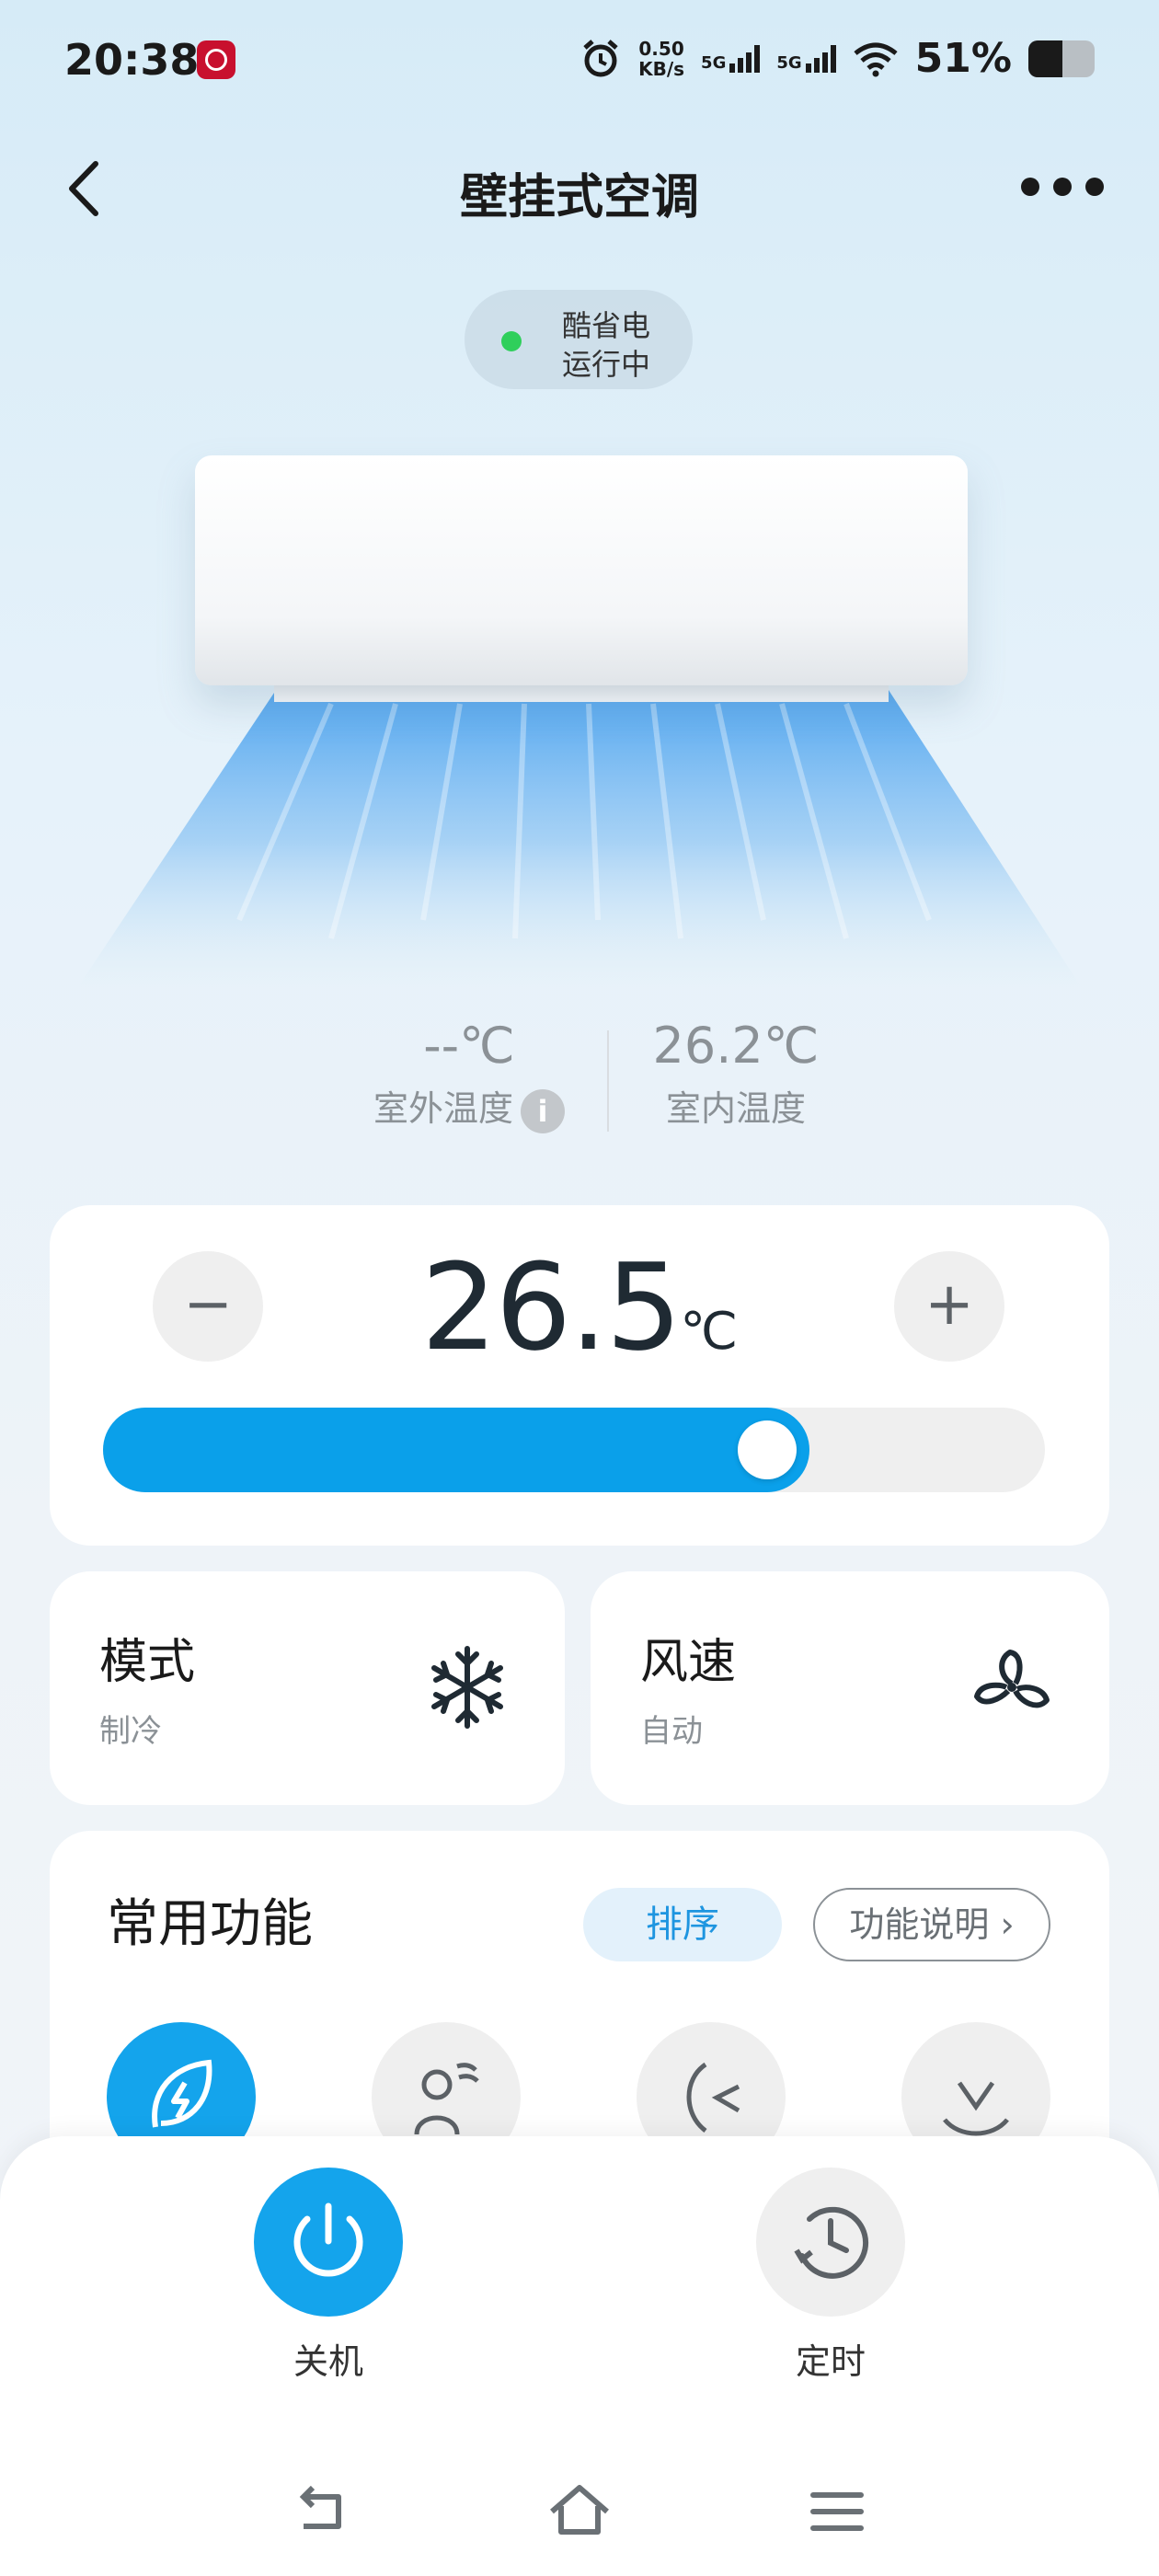  I want to click on status-bar: 20:38 0.50 KB/s 5G 5G 51%, so click(579, 60).